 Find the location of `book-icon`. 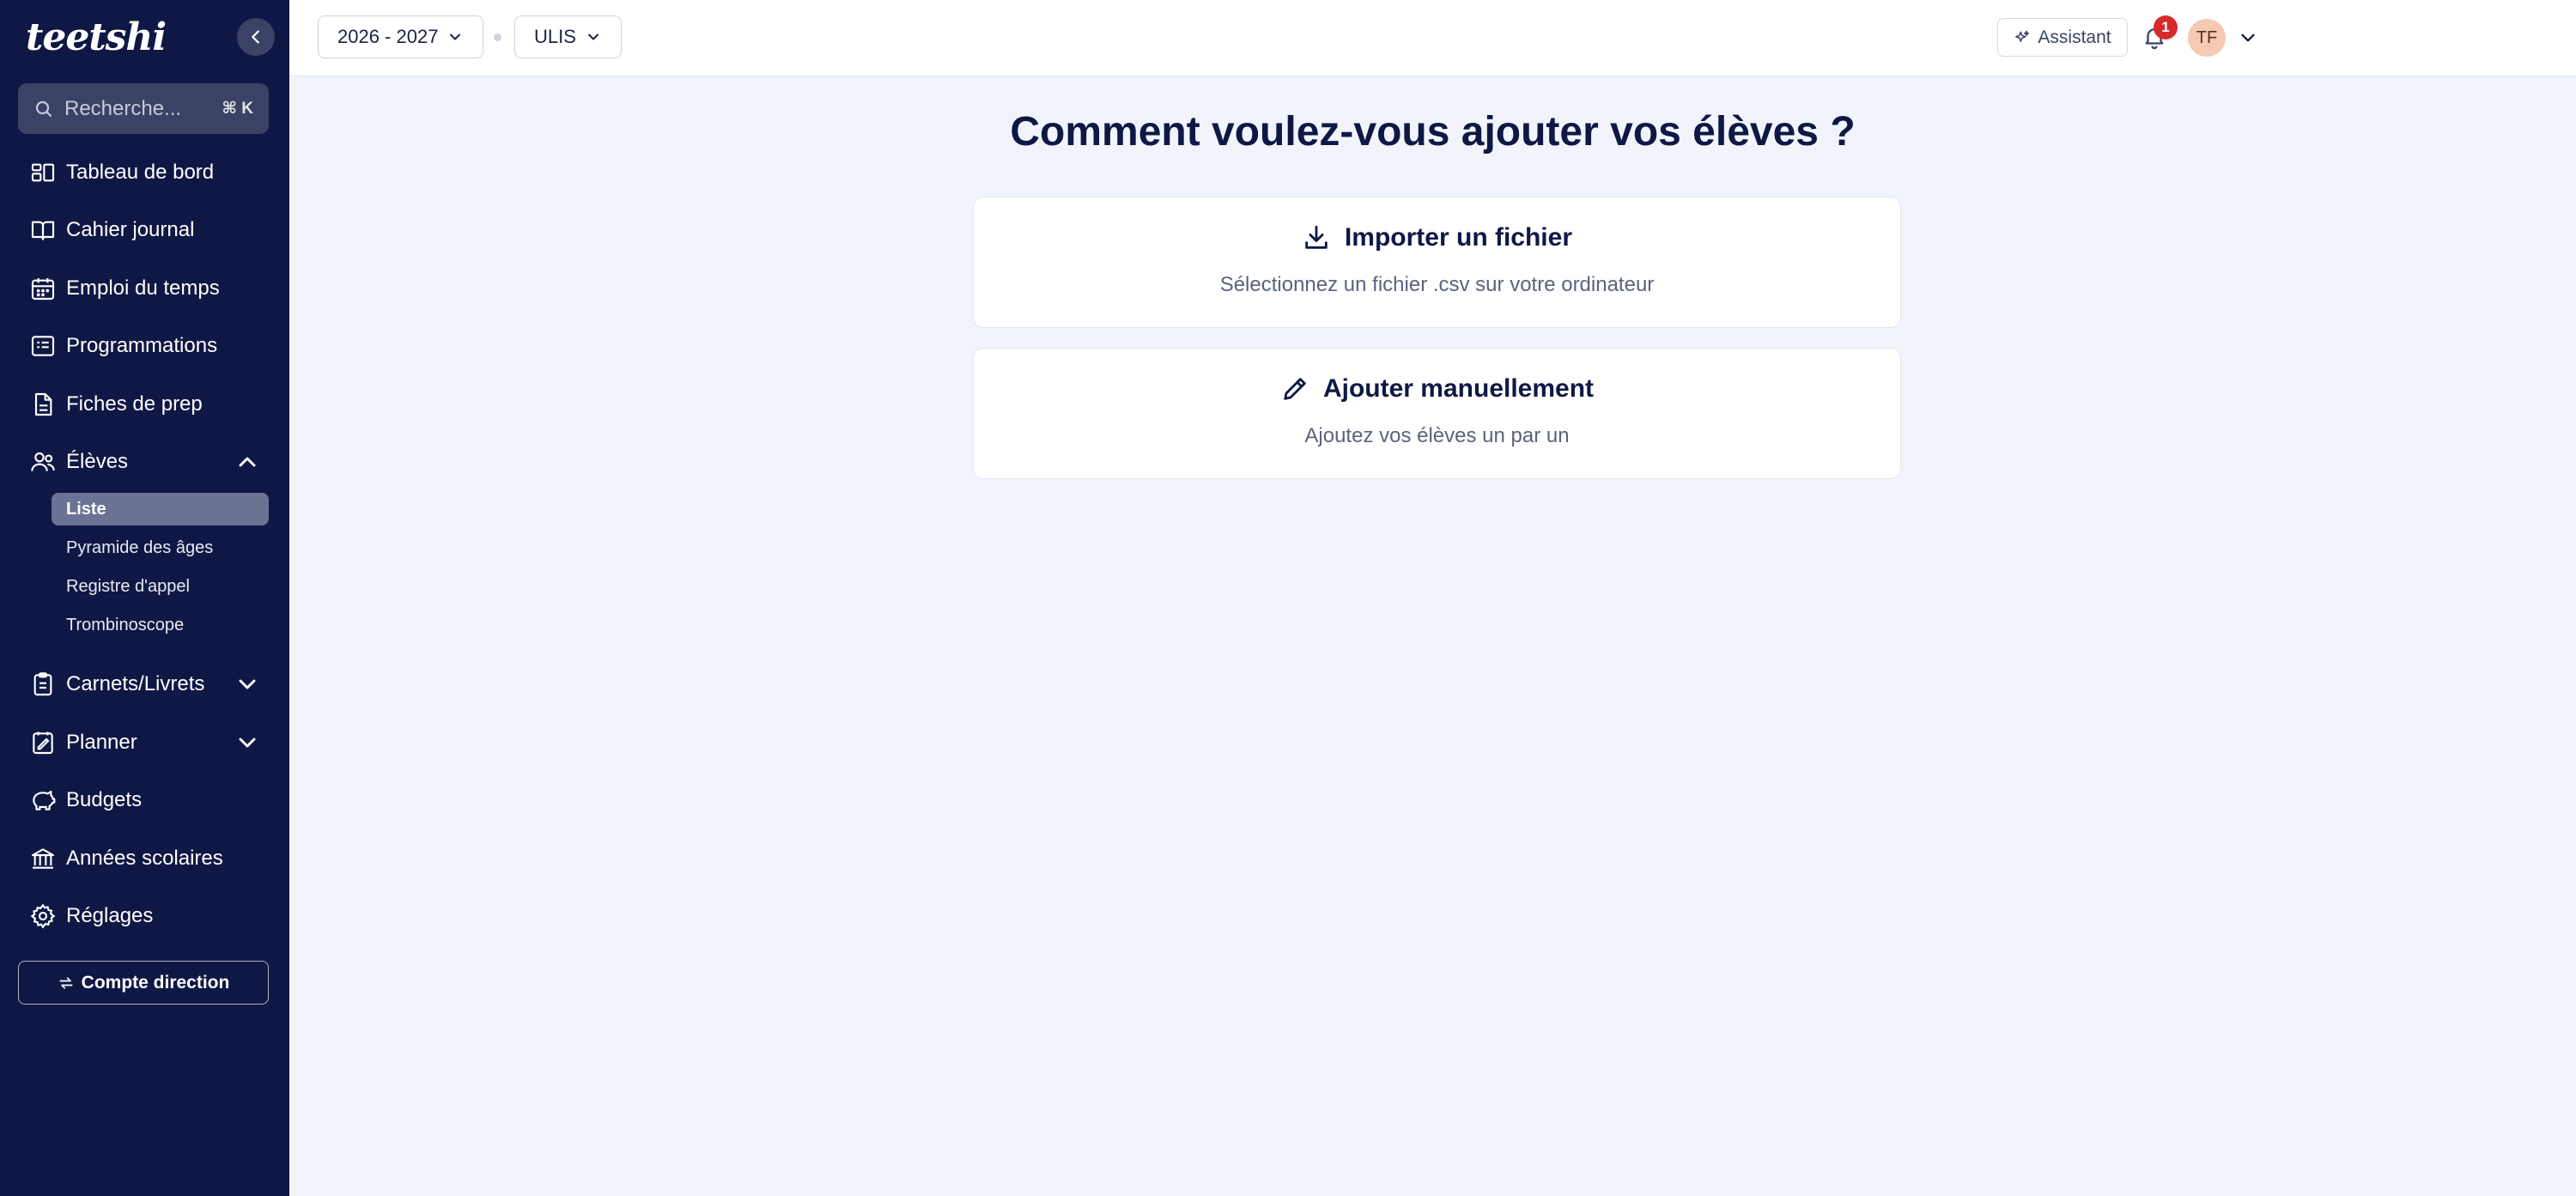

book-icon is located at coordinates (43, 230).